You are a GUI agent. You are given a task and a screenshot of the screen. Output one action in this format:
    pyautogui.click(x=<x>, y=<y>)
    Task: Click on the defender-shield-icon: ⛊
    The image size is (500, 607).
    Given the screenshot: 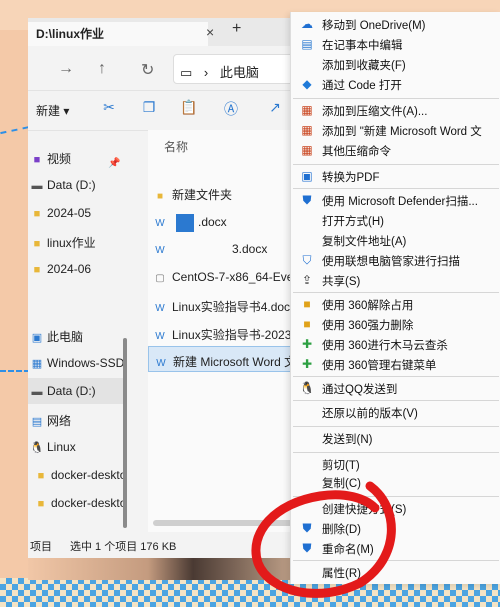 What is the action you would take?
    pyautogui.click(x=307, y=200)
    